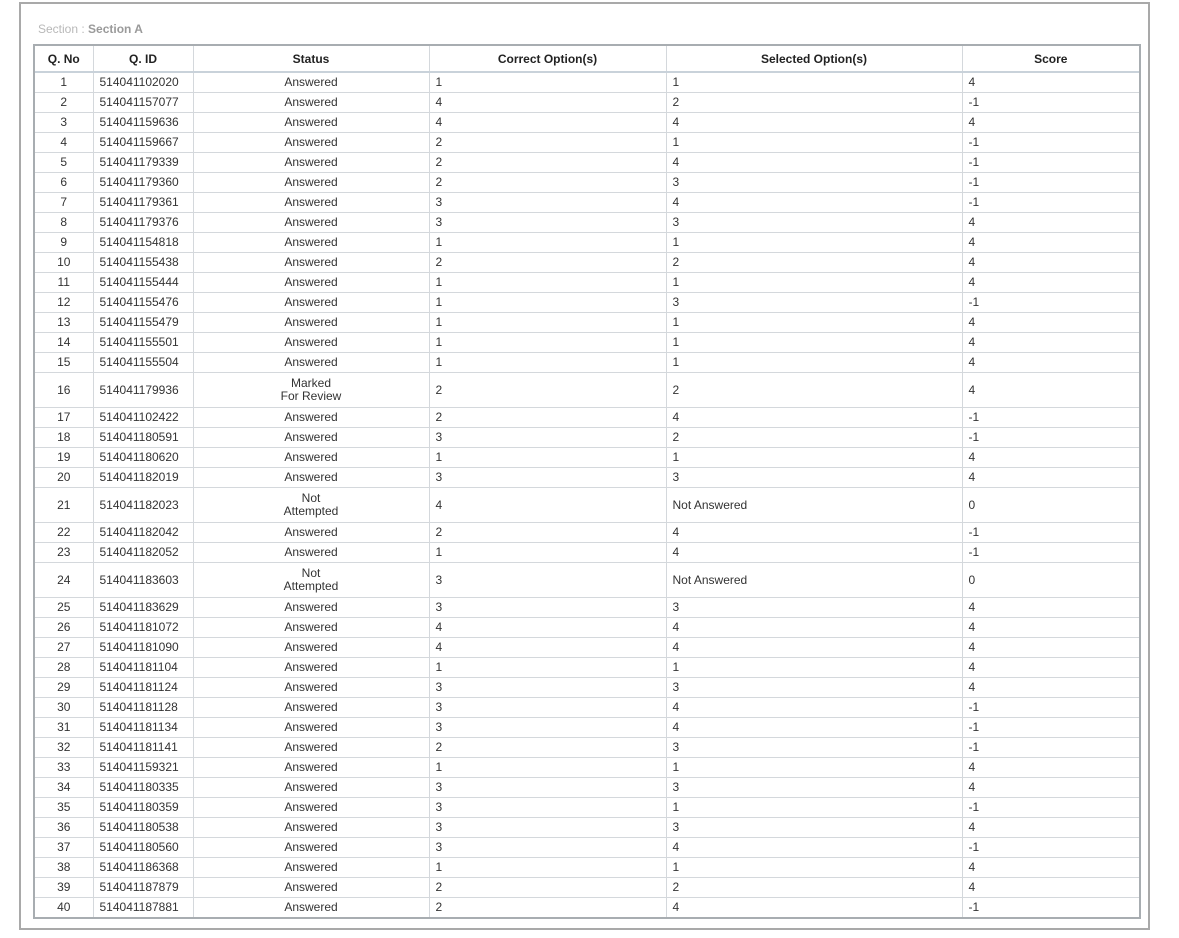 The height and width of the screenshot is (938, 1179). I want to click on question-number-cell: 1, so click(64, 82).